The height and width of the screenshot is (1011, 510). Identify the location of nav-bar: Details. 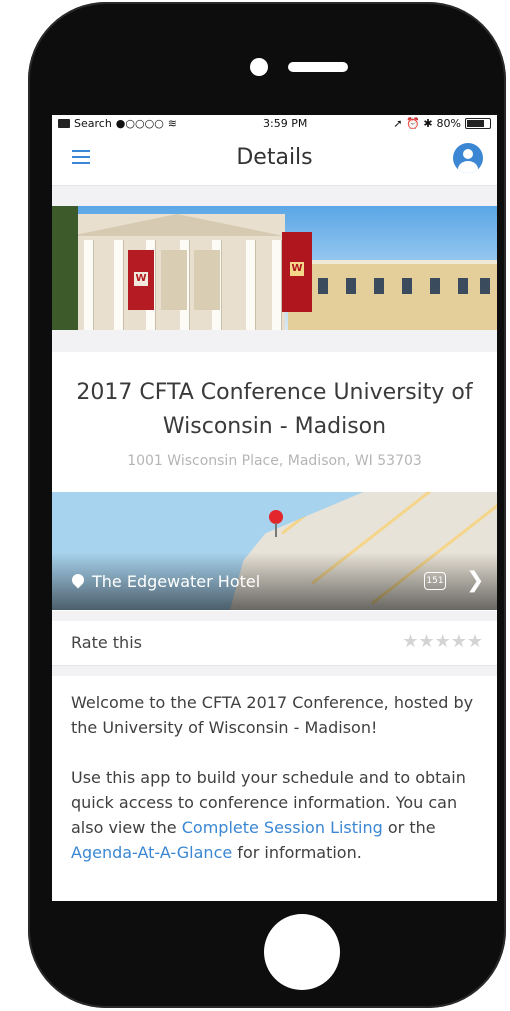
(274, 158).